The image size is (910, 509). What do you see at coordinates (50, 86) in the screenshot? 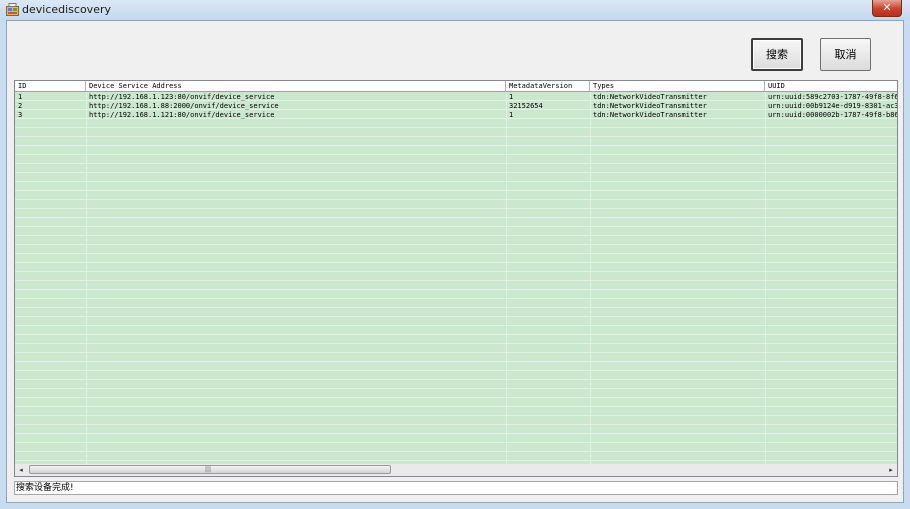
I see `column-header-id: ID` at bounding box center [50, 86].